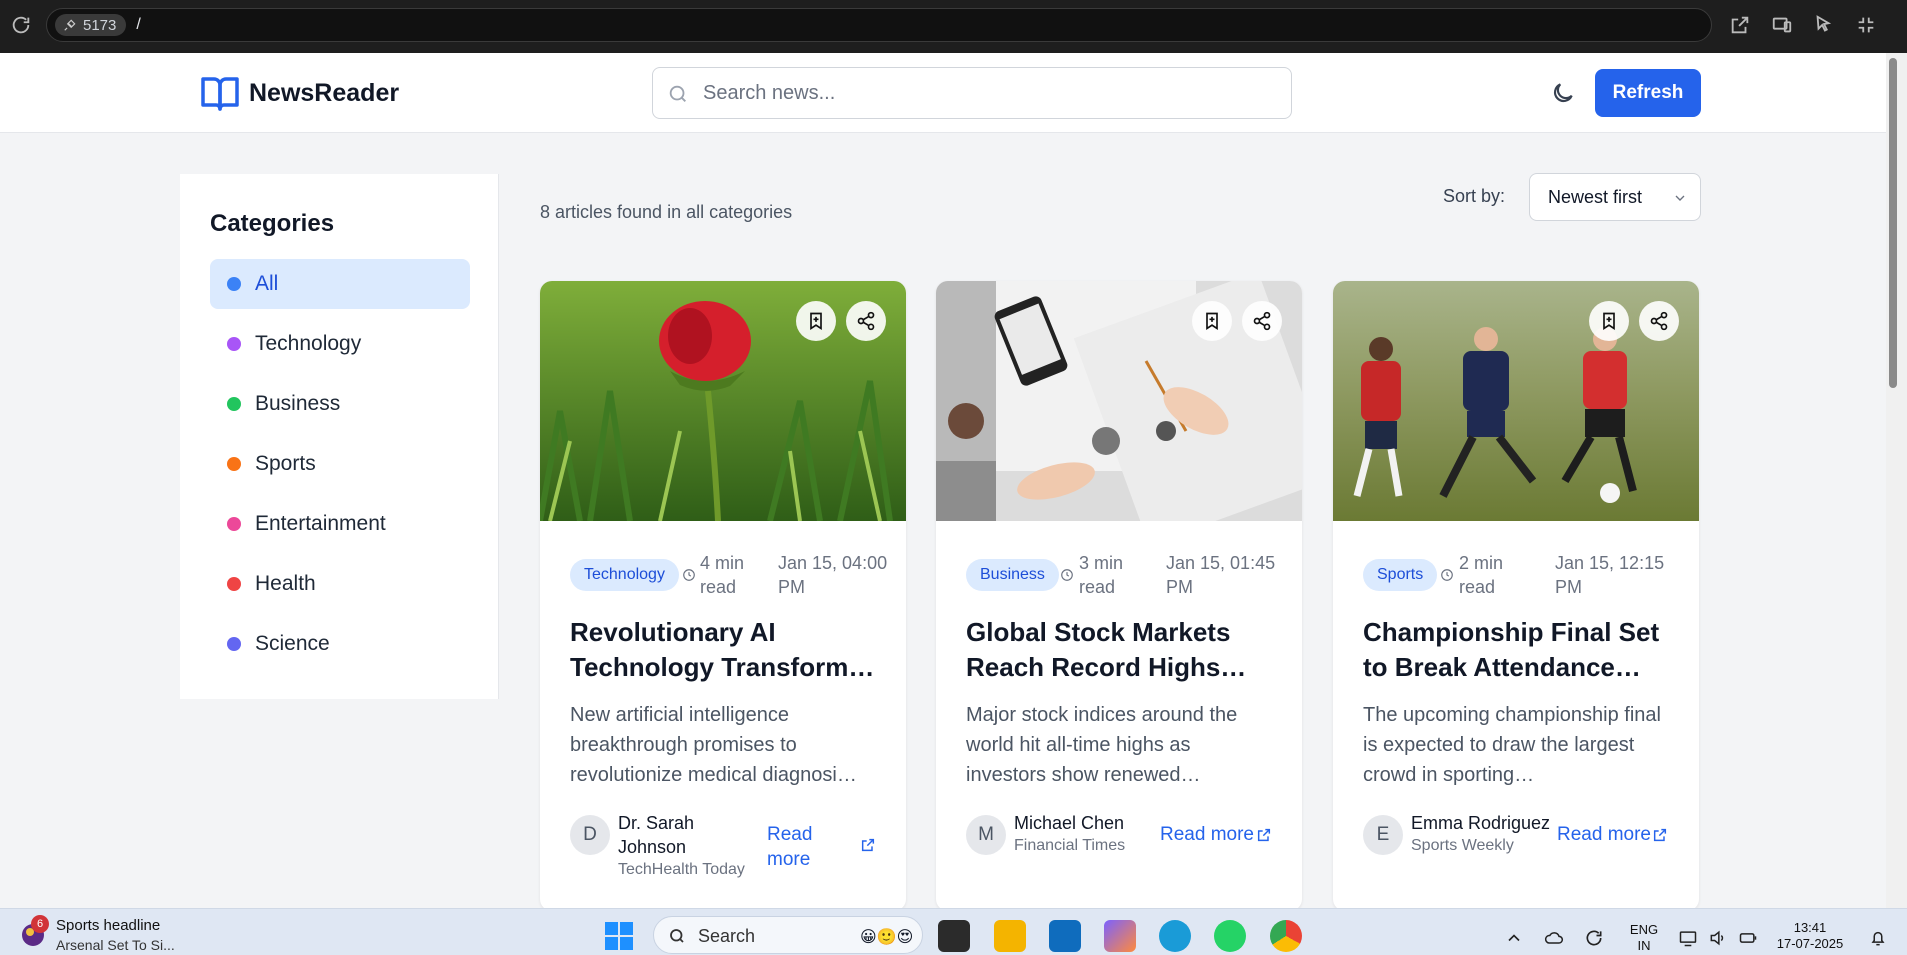 Image resolution: width=1907 pixels, height=955 pixels. I want to click on chevron-up-icon, so click(1514, 938).